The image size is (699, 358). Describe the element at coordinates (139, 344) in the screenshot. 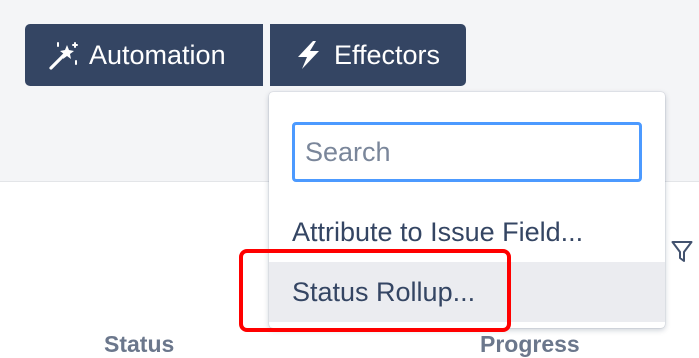

I see `column-header-status: Status` at that location.